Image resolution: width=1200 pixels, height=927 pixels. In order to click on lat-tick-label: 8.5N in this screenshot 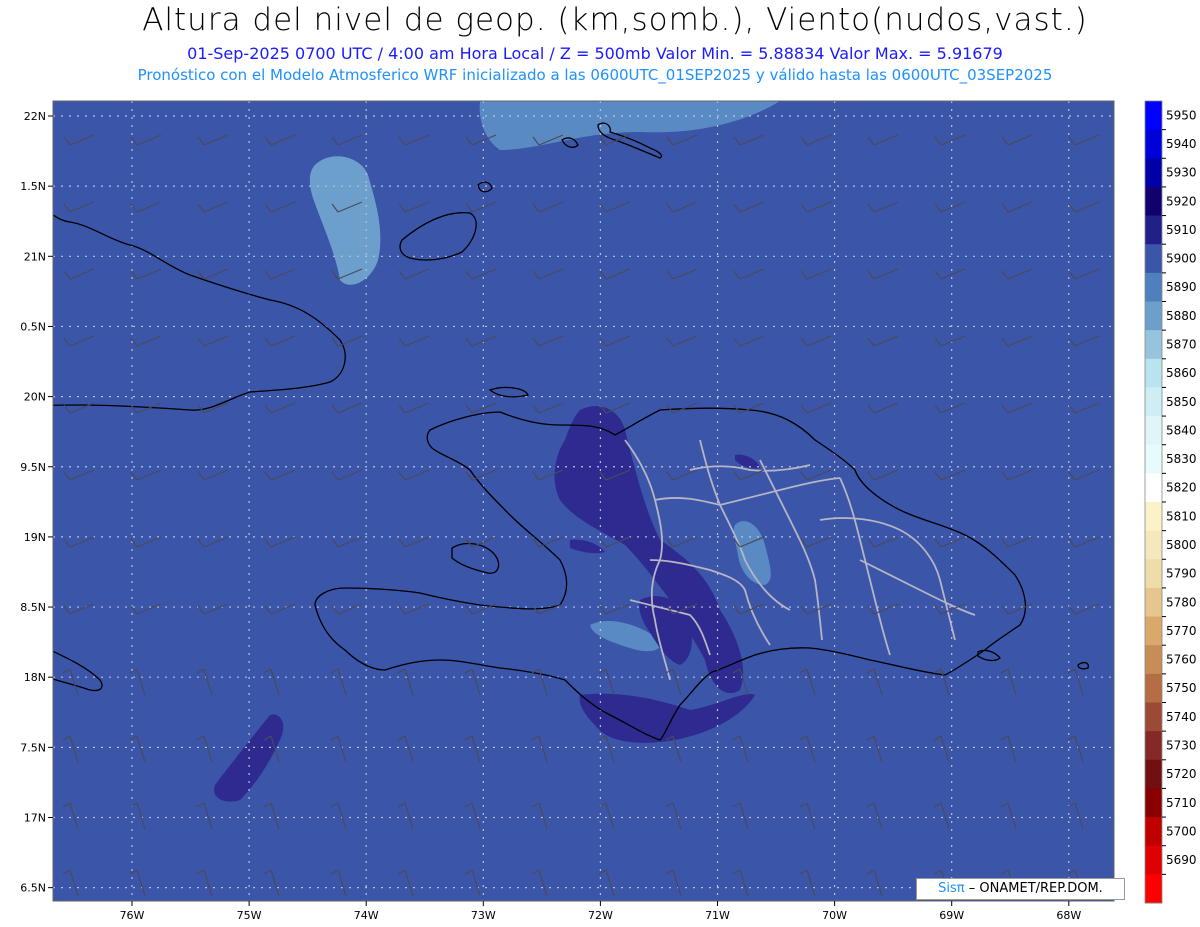, I will do `click(33, 607)`.